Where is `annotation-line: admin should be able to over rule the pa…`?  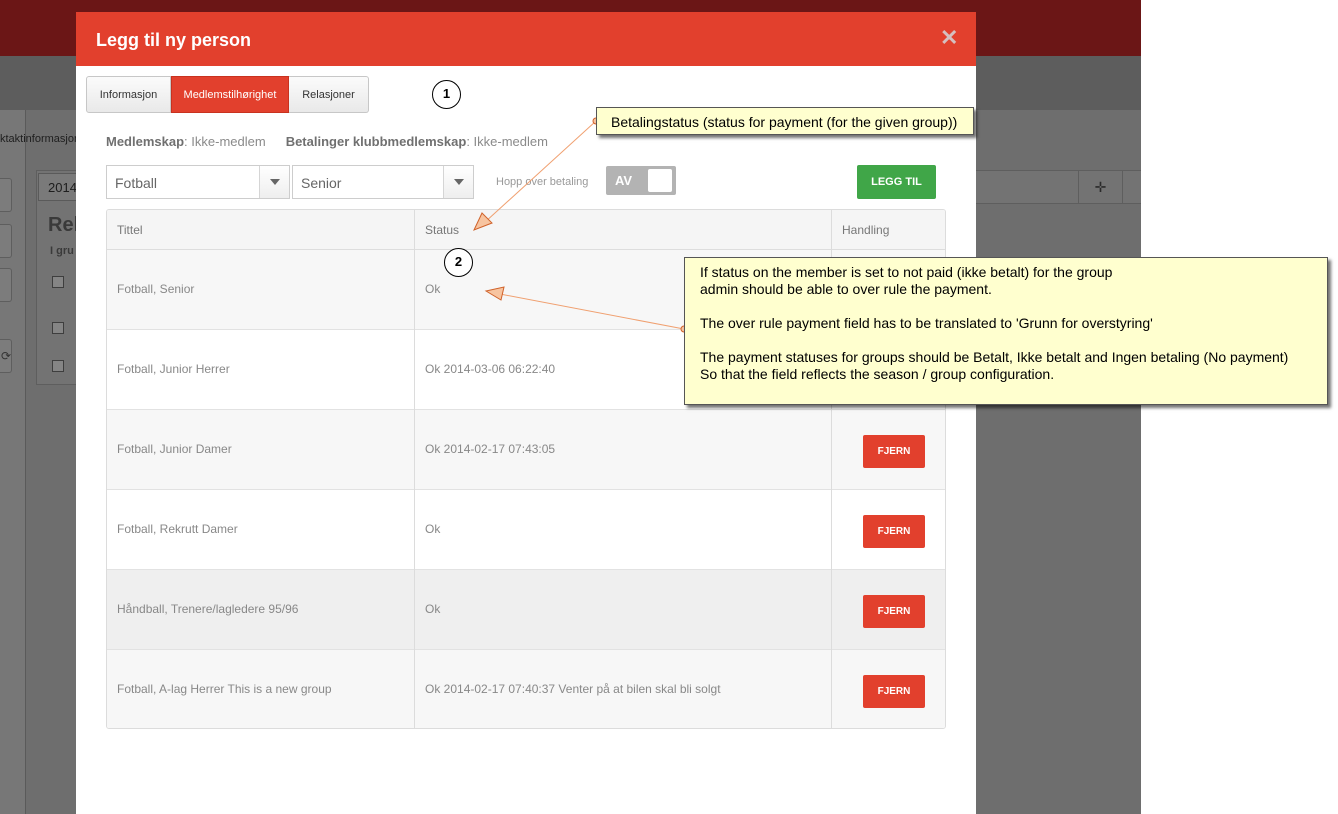 annotation-line: admin should be able to over rule the pa… is located at coordinates (846, 289).